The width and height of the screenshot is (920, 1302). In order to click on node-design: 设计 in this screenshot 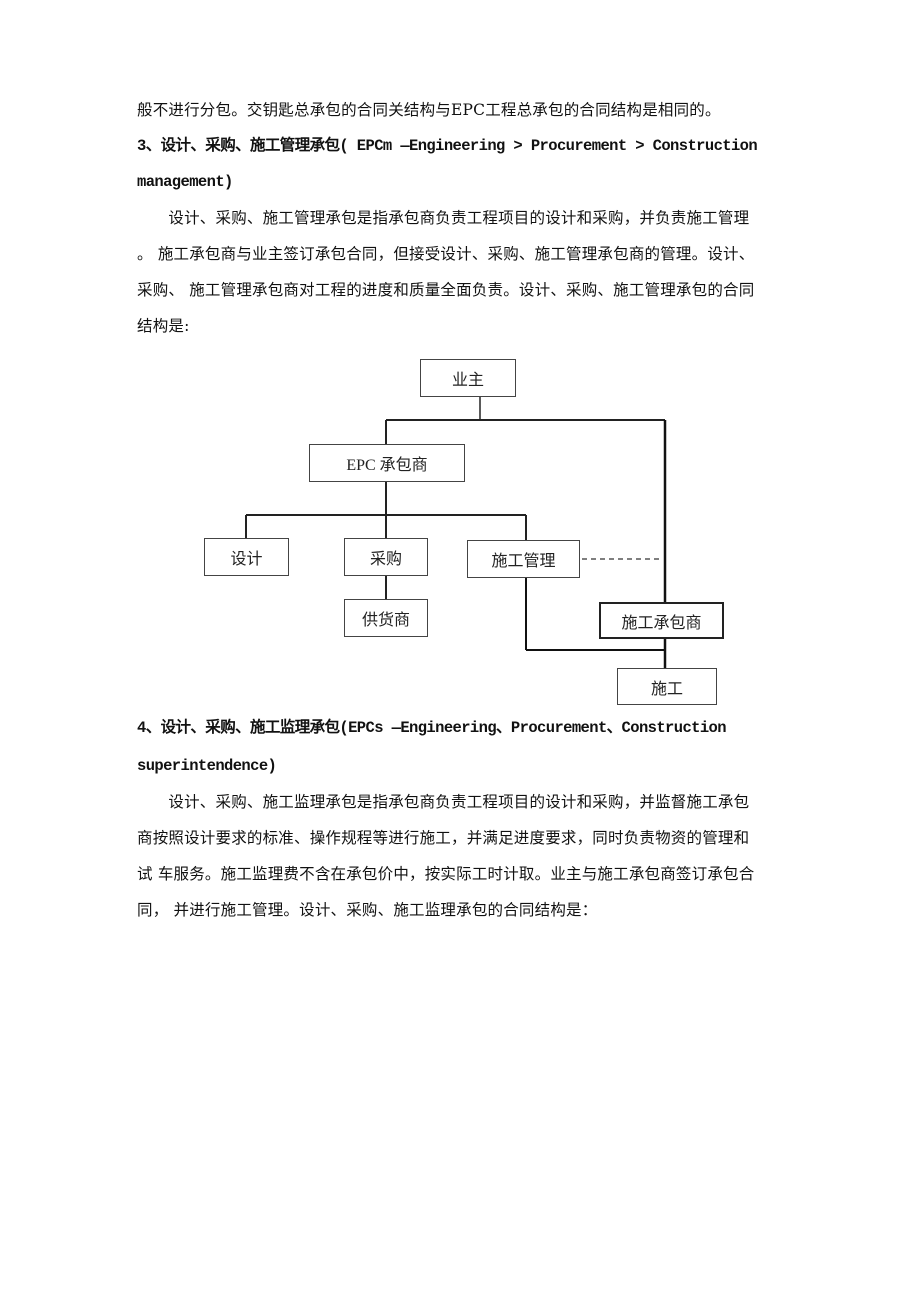, I will do `click(246, 557)`.